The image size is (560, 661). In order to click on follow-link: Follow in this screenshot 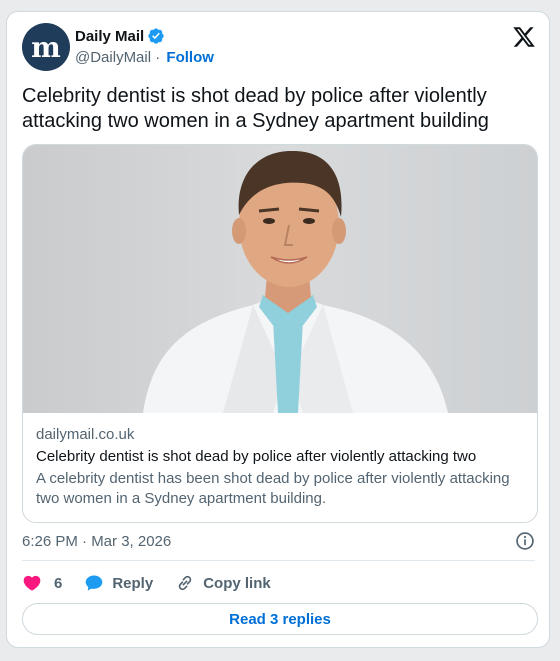, I will do `click(190, 57)`.